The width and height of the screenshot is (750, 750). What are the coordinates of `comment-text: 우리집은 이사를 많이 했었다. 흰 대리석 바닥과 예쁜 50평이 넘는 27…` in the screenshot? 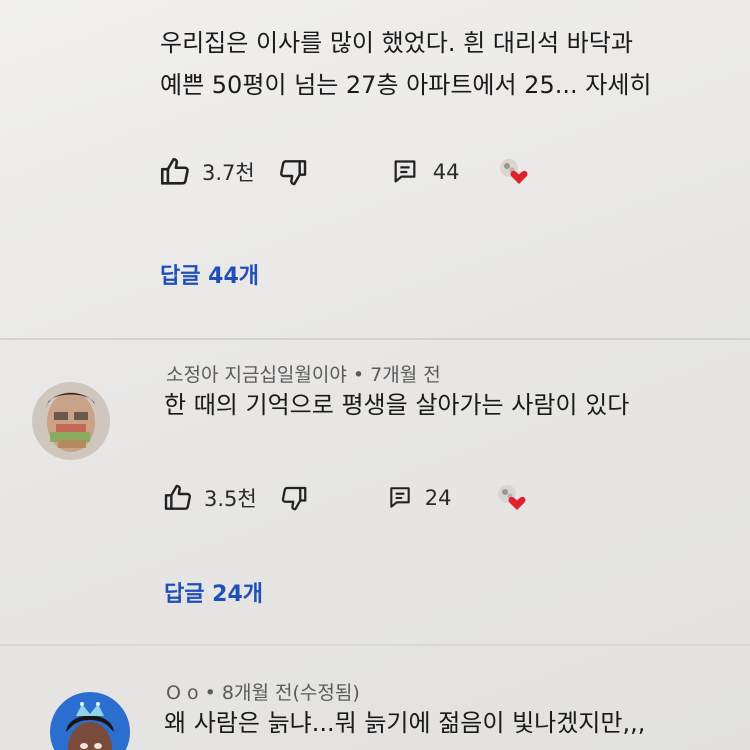 It's located at (405, 64).